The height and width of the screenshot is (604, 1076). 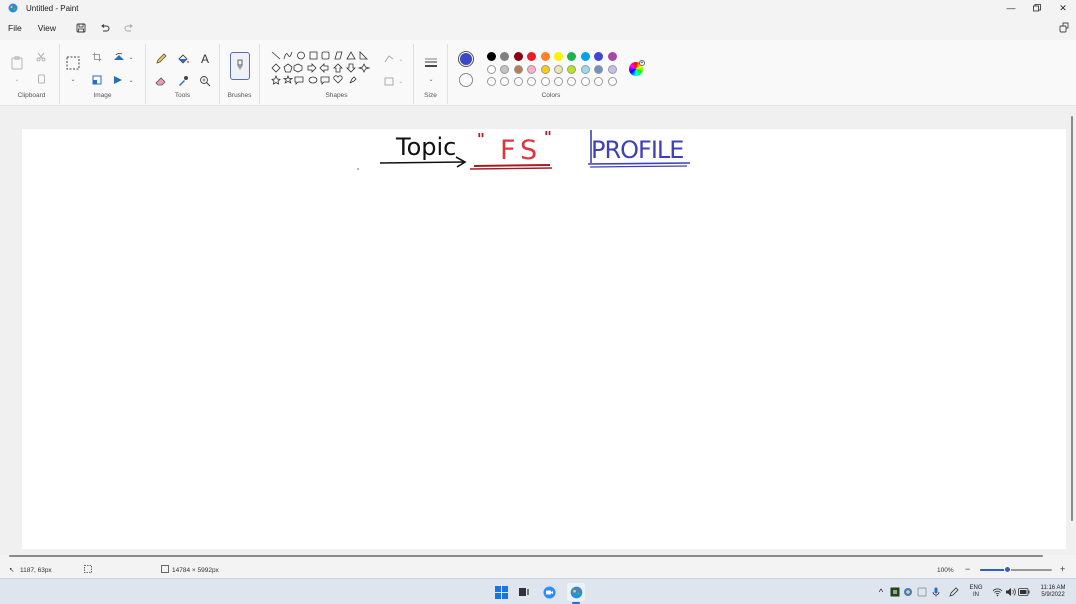 What do you see at coordinates (881, 592) in the screenshot?
I see `show-hidden-icons-button: ^` at bounding box center [881, 592].